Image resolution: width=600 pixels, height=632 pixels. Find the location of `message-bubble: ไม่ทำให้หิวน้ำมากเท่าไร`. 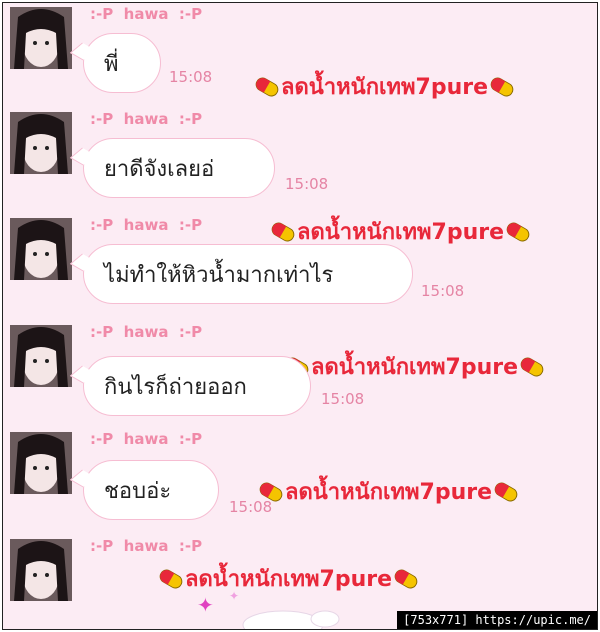

message-bubble: ไม่ทำให้หิวน้ำมากเท่าไร is located at coordinates (248, 274).